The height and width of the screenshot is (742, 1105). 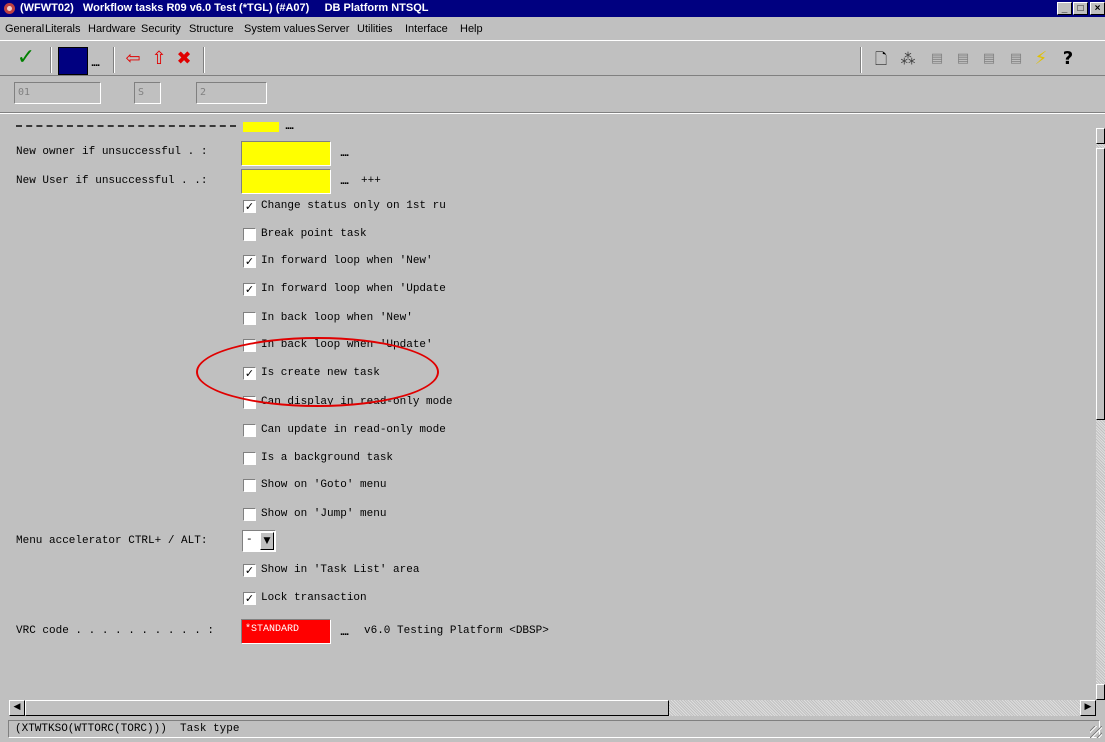 What do you see at coordinates (112, 29) in the screenshot?
I see `menu-hardware: Hardware` at bounding box center [112, 29].